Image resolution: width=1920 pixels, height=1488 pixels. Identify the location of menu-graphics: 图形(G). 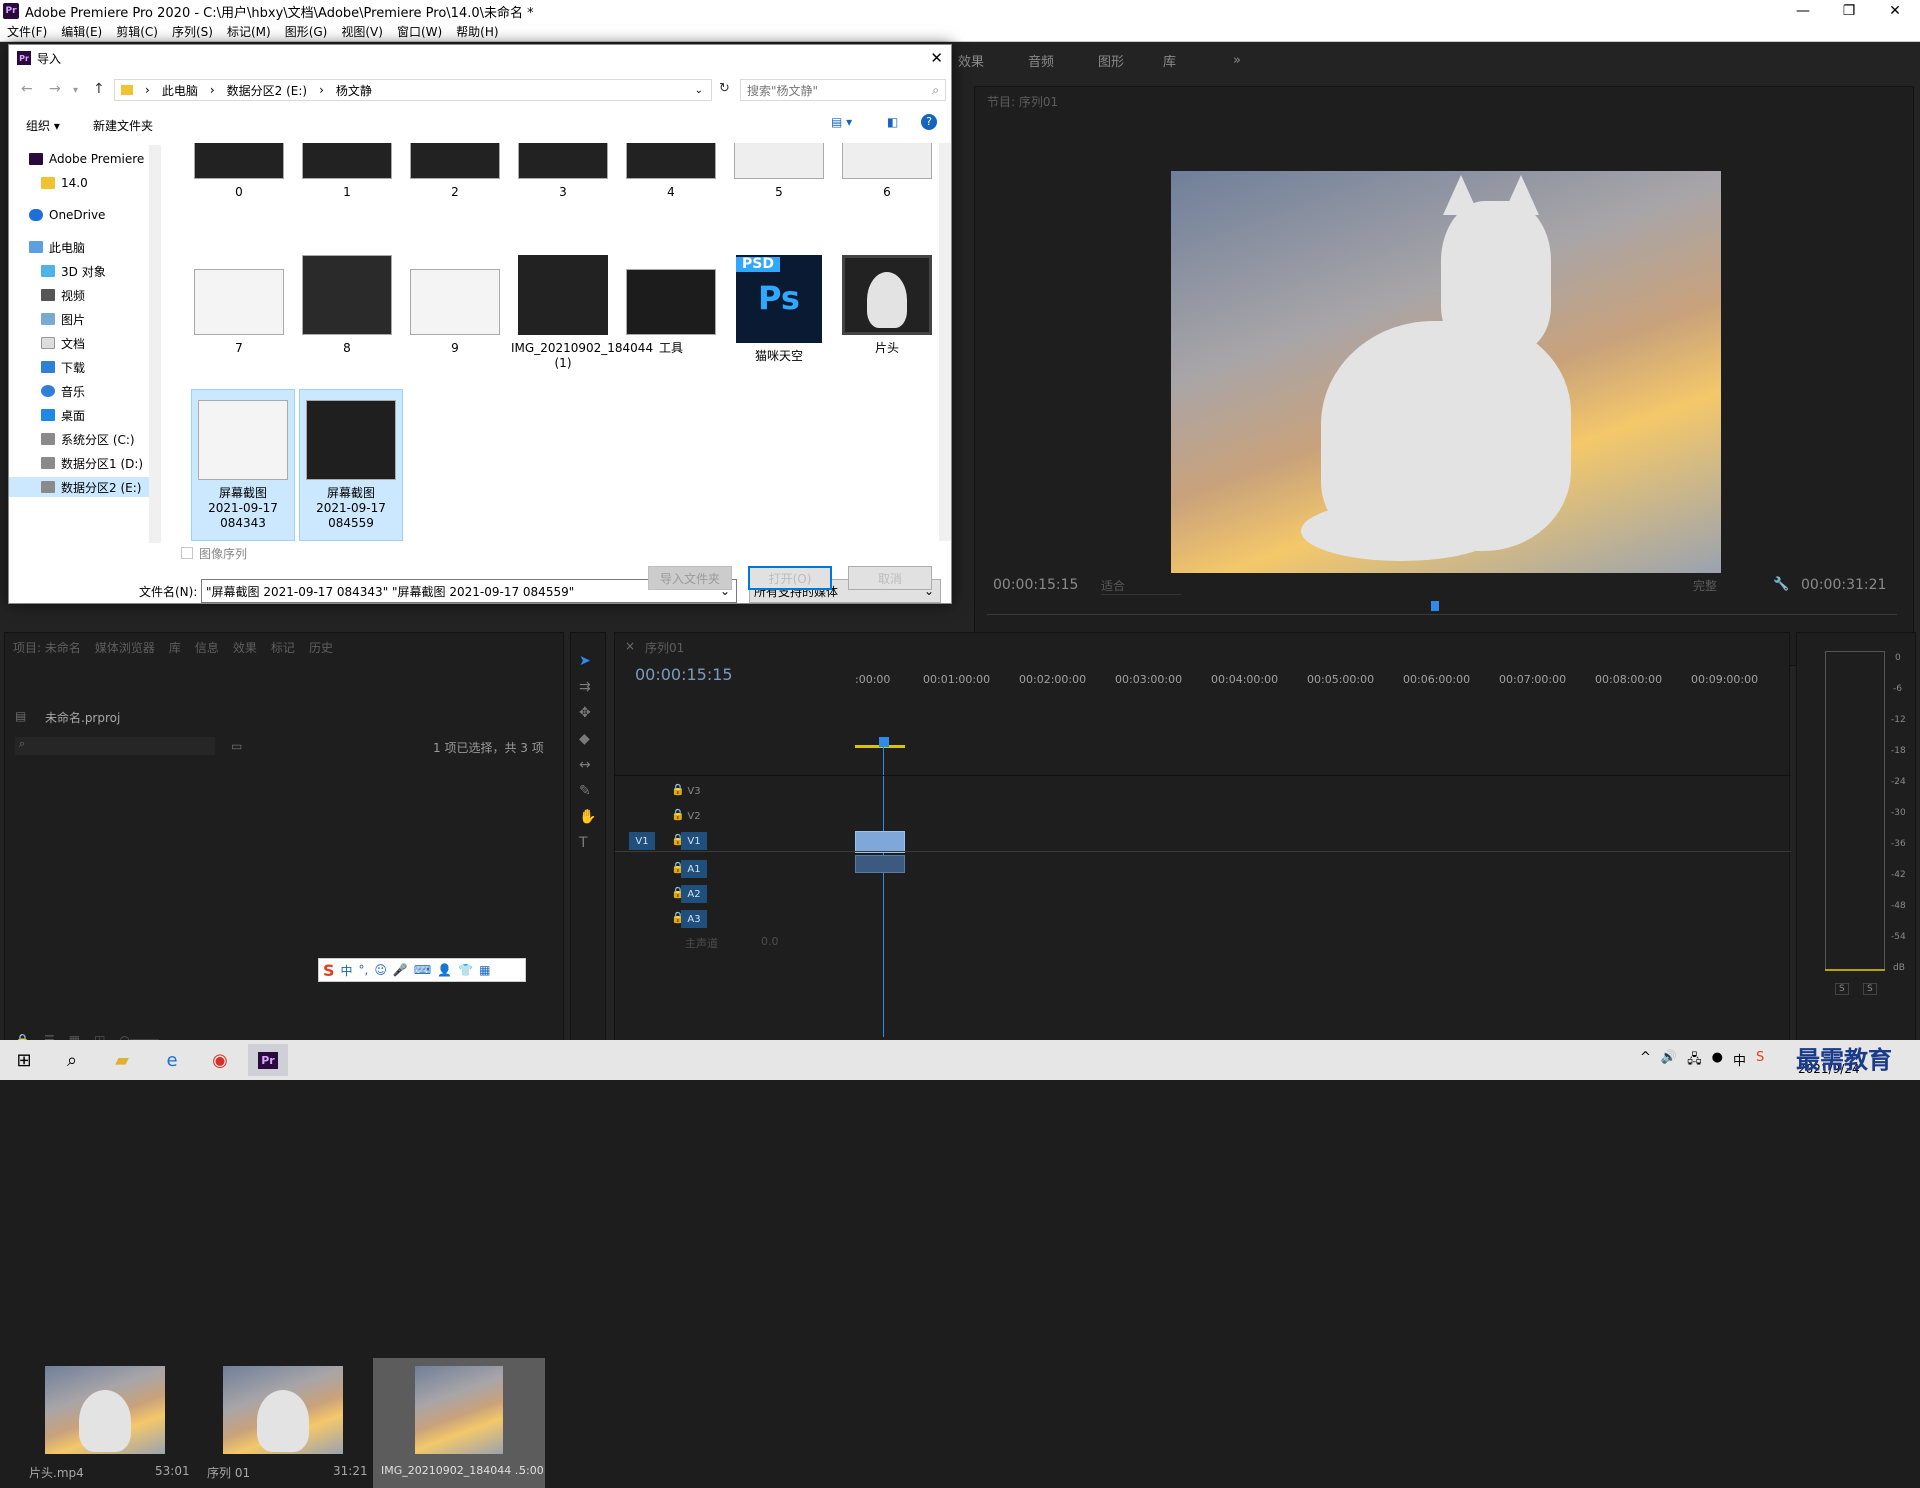
(306, 31).